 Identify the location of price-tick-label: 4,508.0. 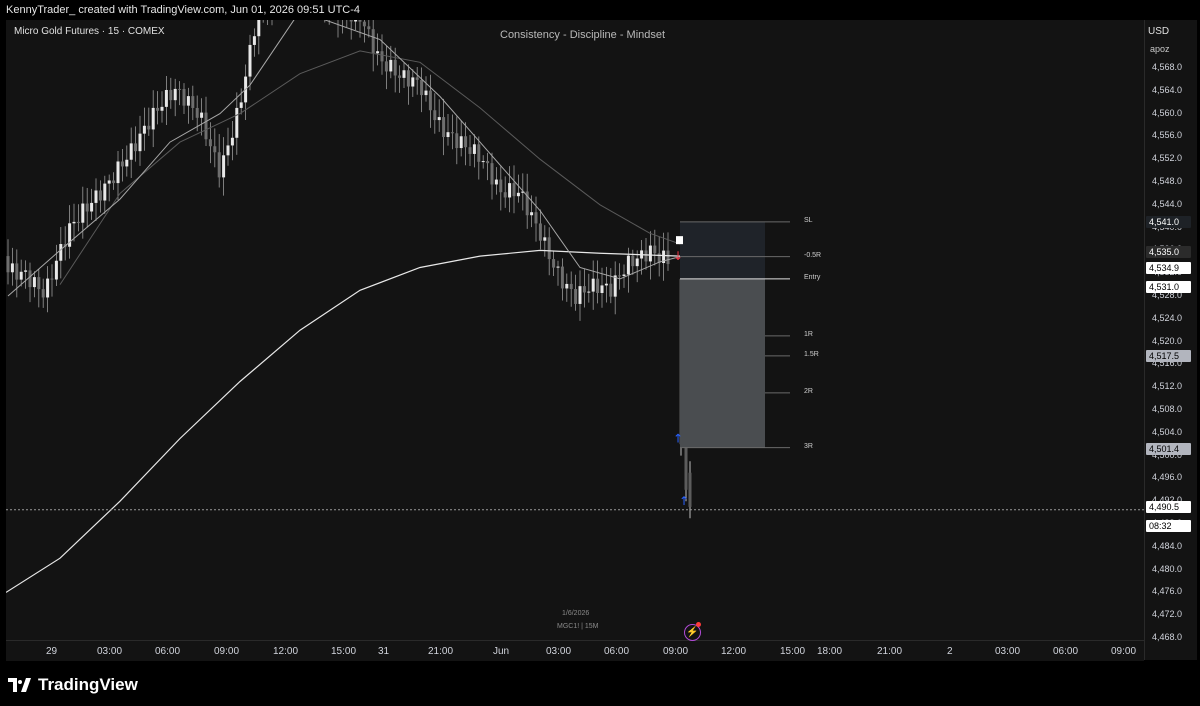
(1167, 409).